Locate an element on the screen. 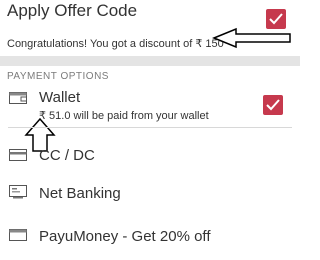 This screenshot has width=320, height=260. payumoney-icon is located at coordinates (18, 235).